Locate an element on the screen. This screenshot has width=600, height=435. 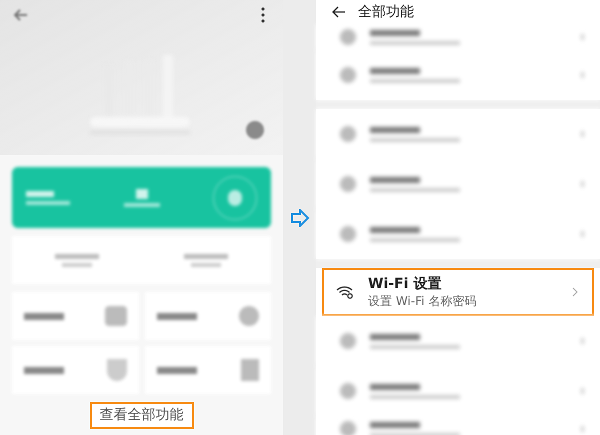
page-title: 全部功能 is located at coordinates (386, 12).